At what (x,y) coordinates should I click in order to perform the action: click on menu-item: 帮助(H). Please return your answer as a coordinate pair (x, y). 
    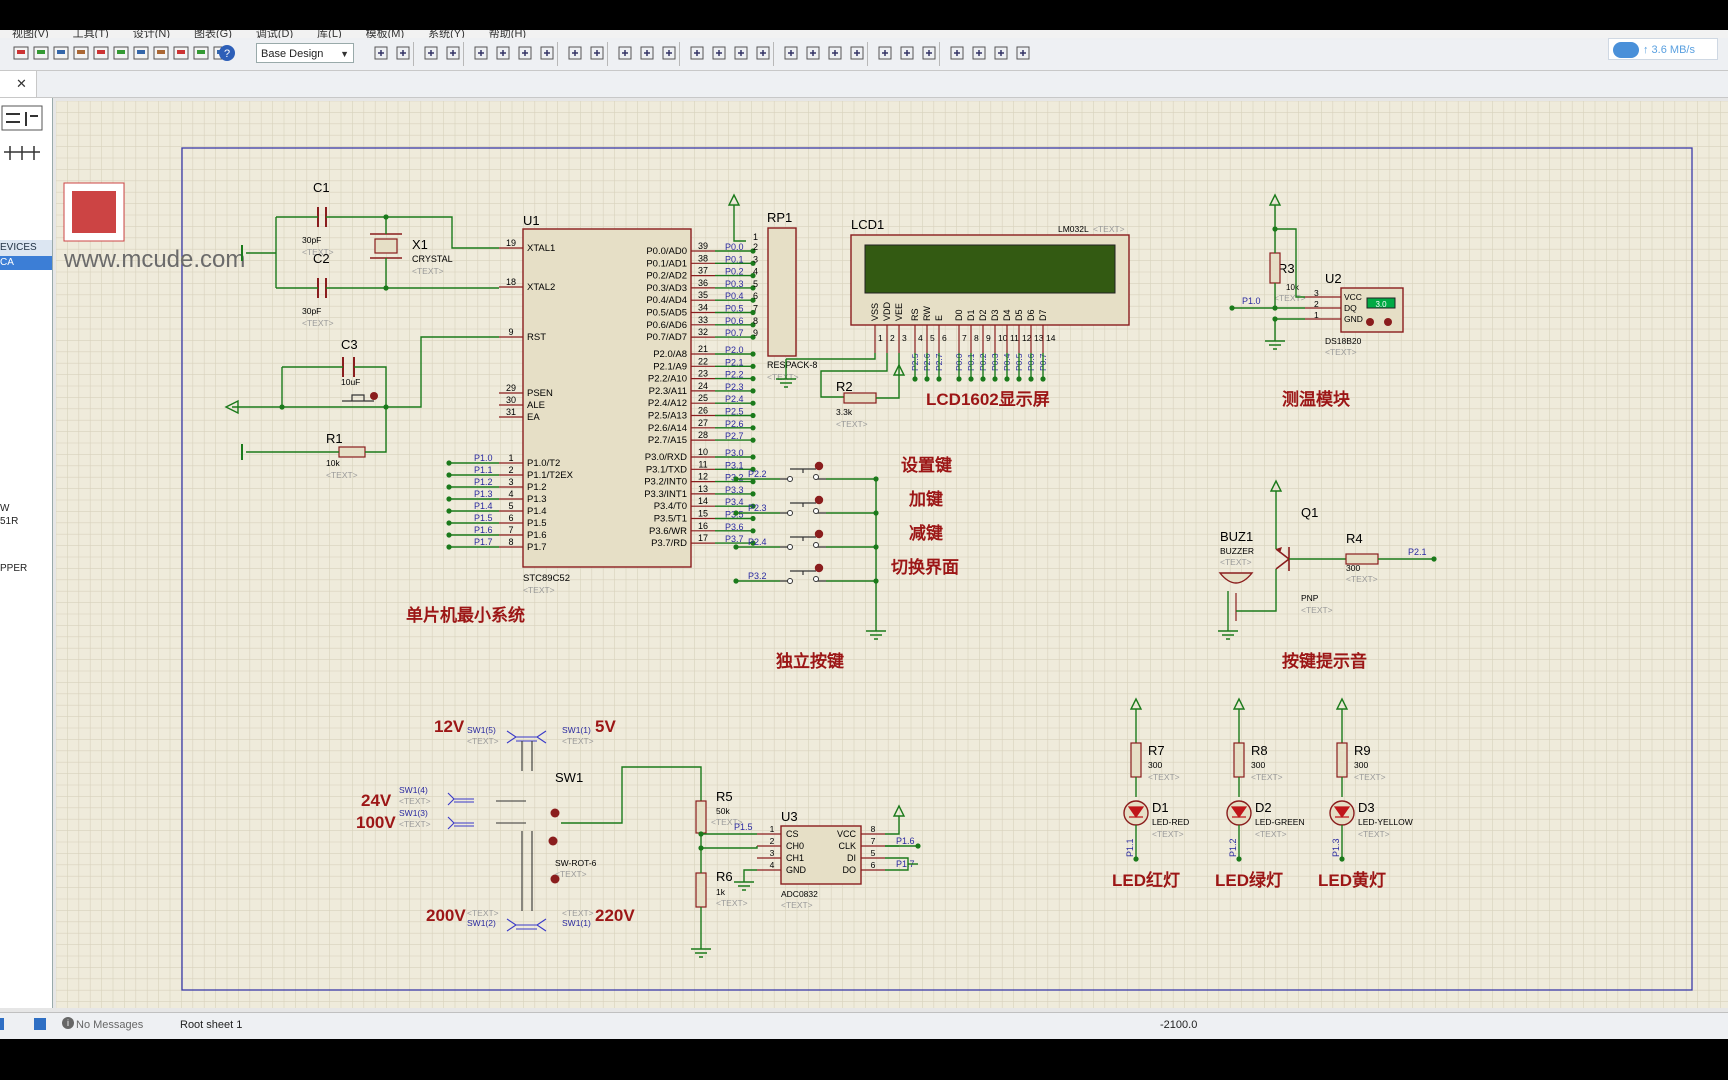
    Looking at the image, I should click on (507, 34).